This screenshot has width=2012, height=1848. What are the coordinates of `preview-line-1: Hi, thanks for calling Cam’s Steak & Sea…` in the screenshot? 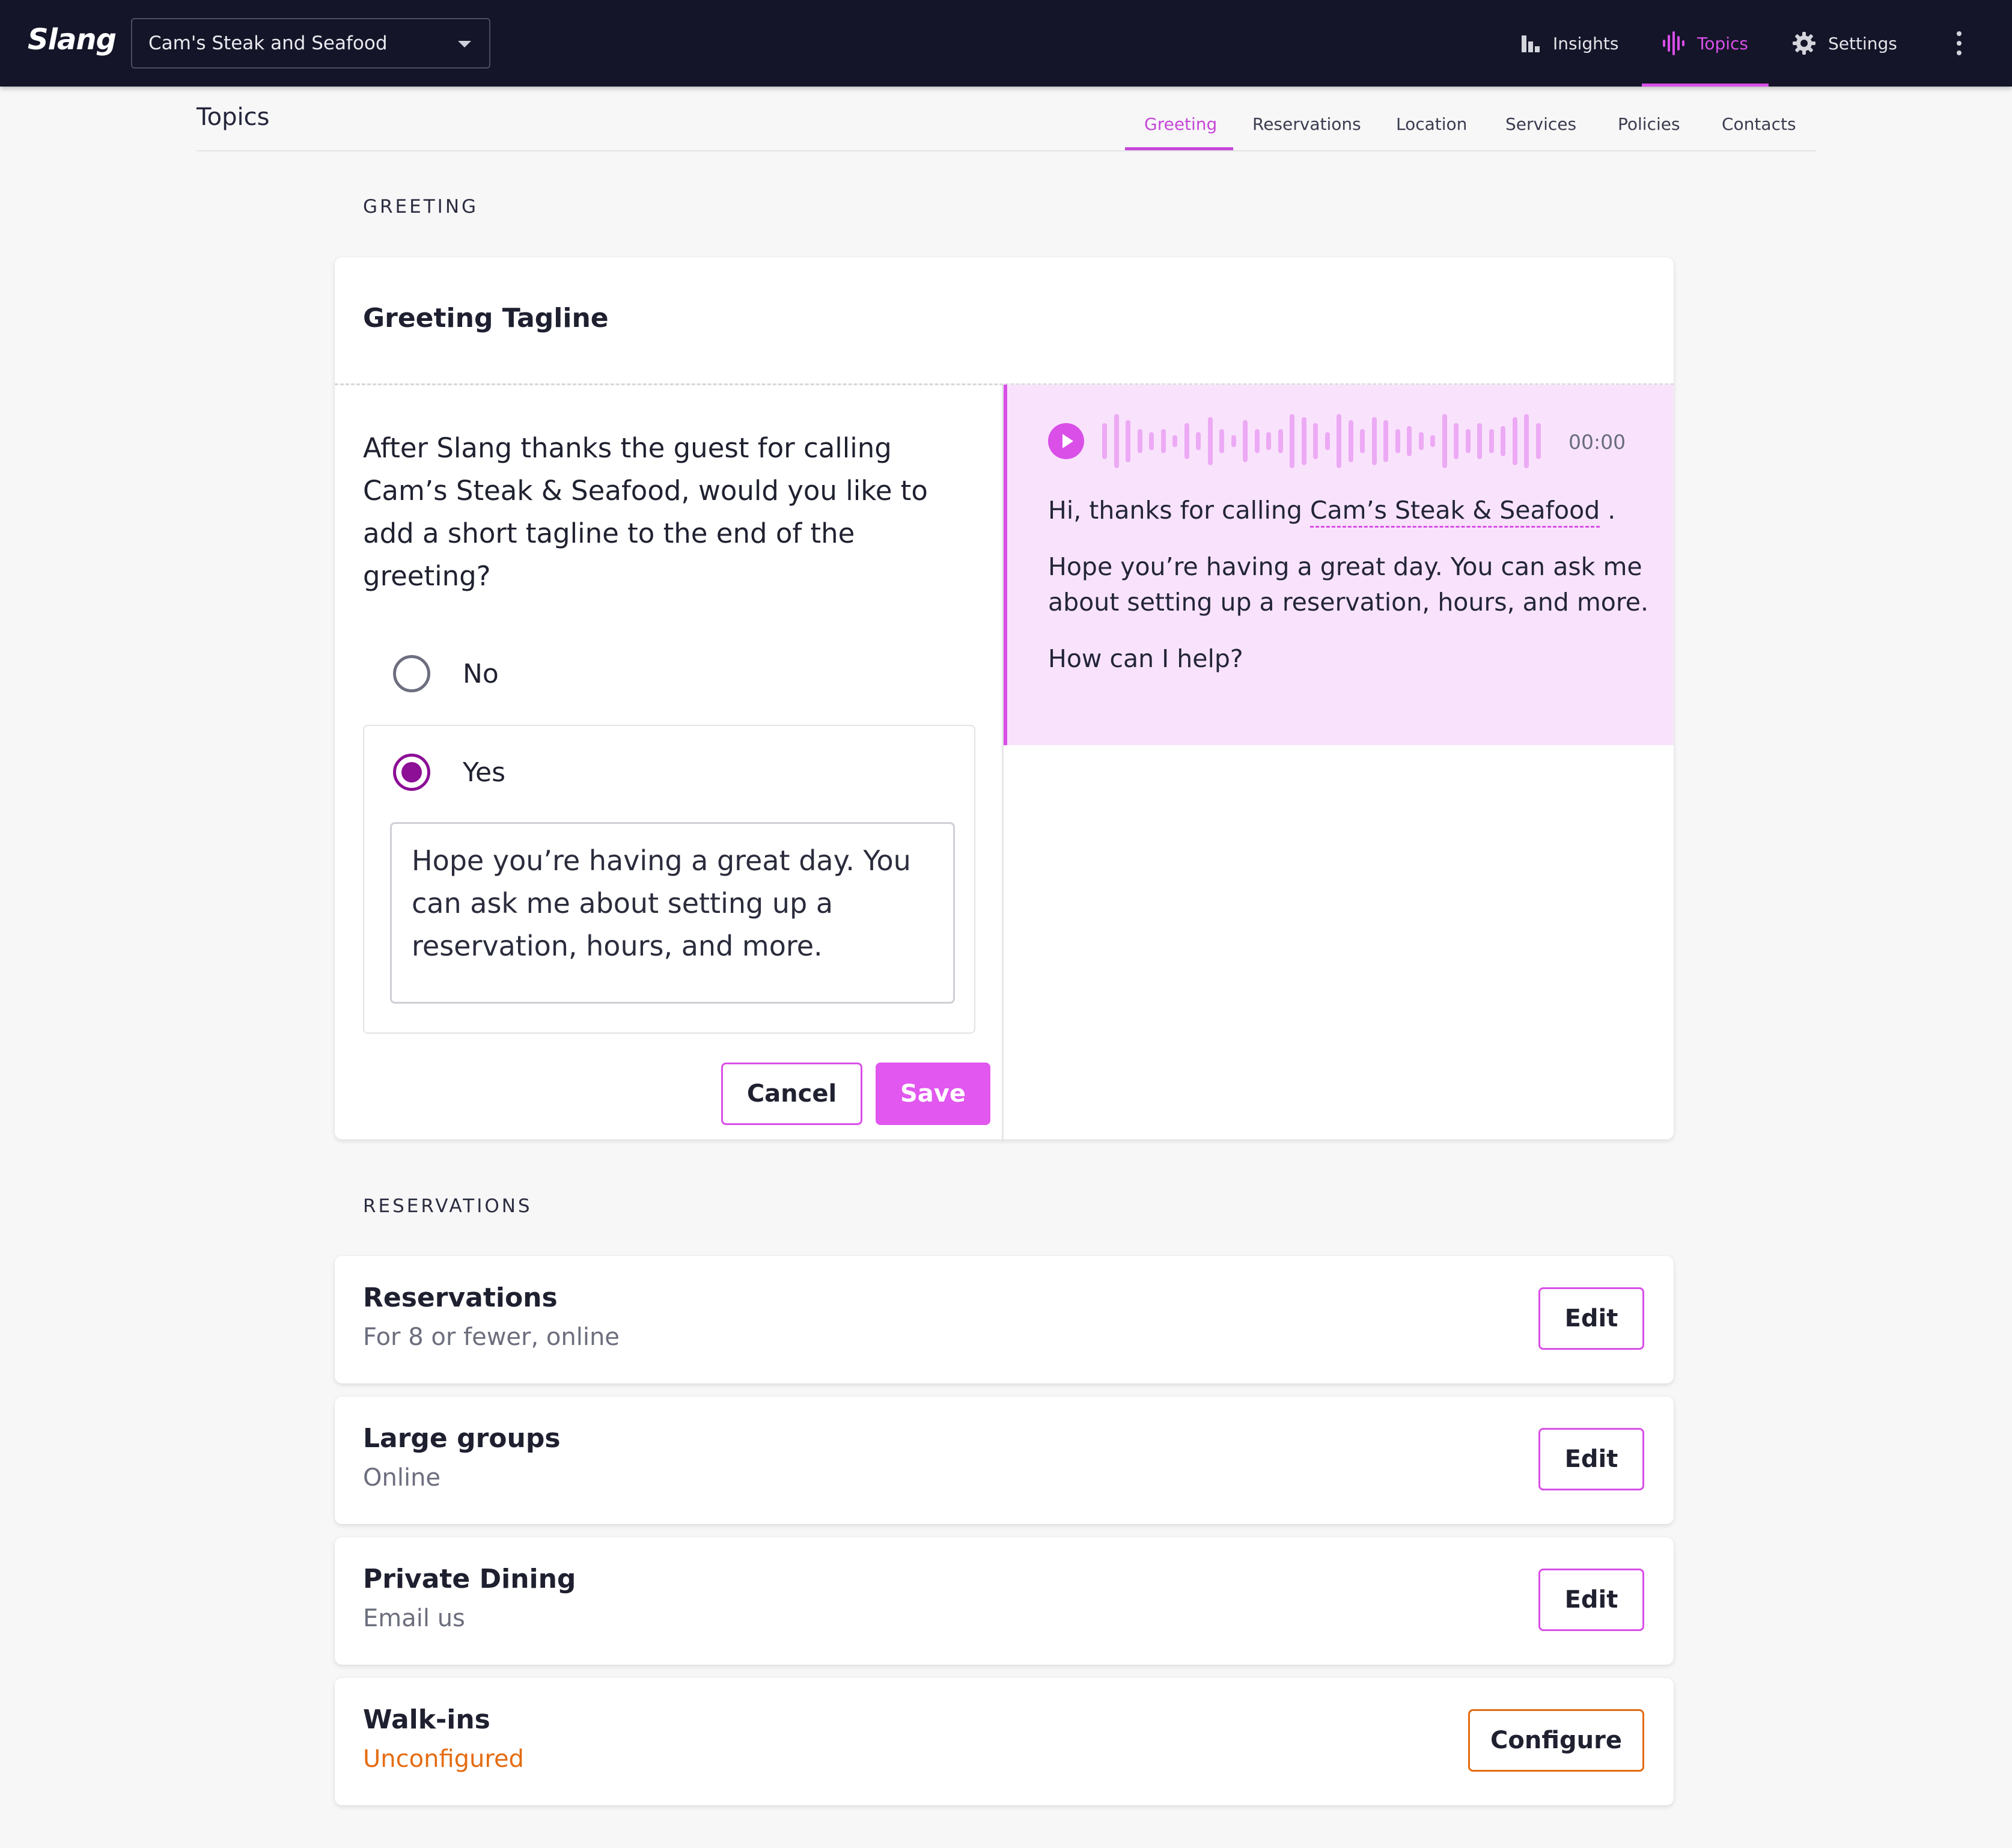 It's located at (1351, 510).